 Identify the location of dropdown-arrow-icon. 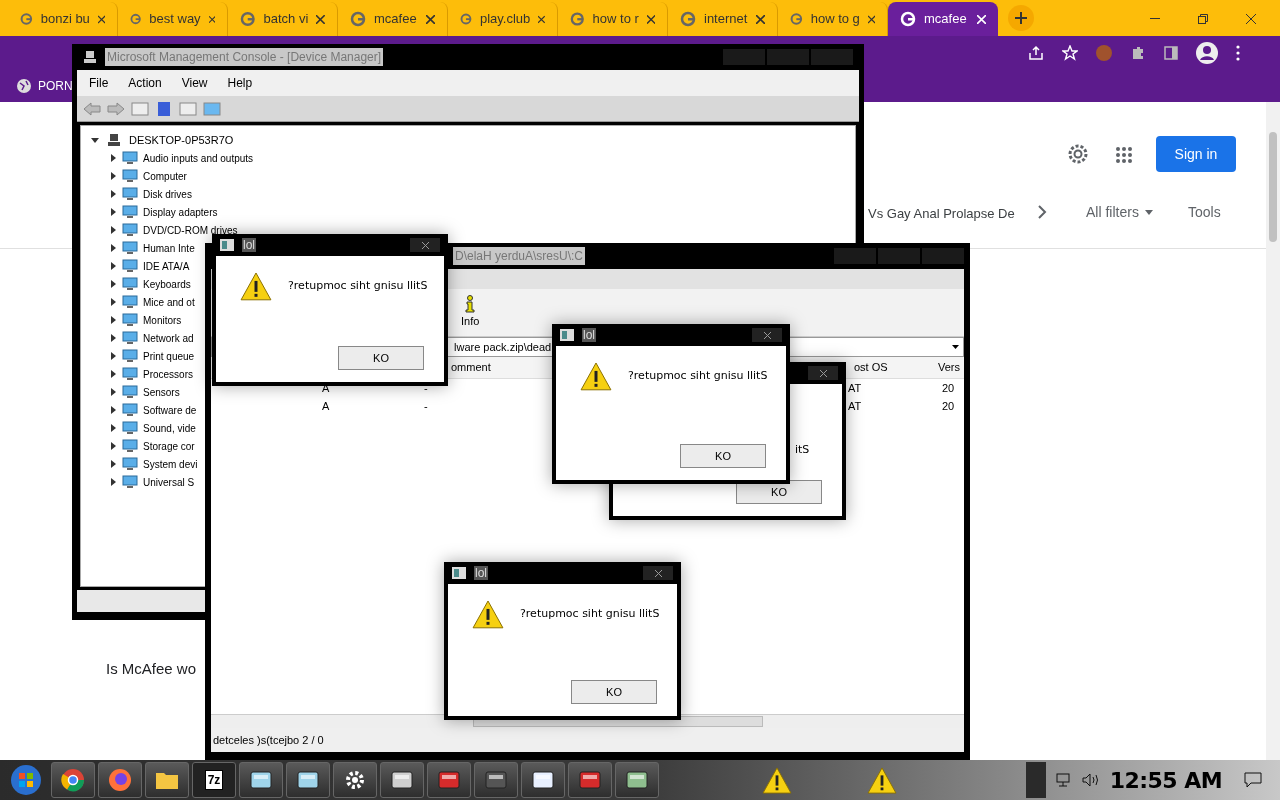
(955, 347).